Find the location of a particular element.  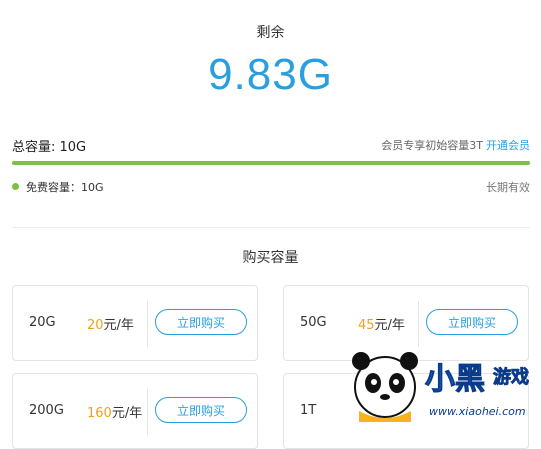

plan-size: 50G is located at coordinates (313, 322).